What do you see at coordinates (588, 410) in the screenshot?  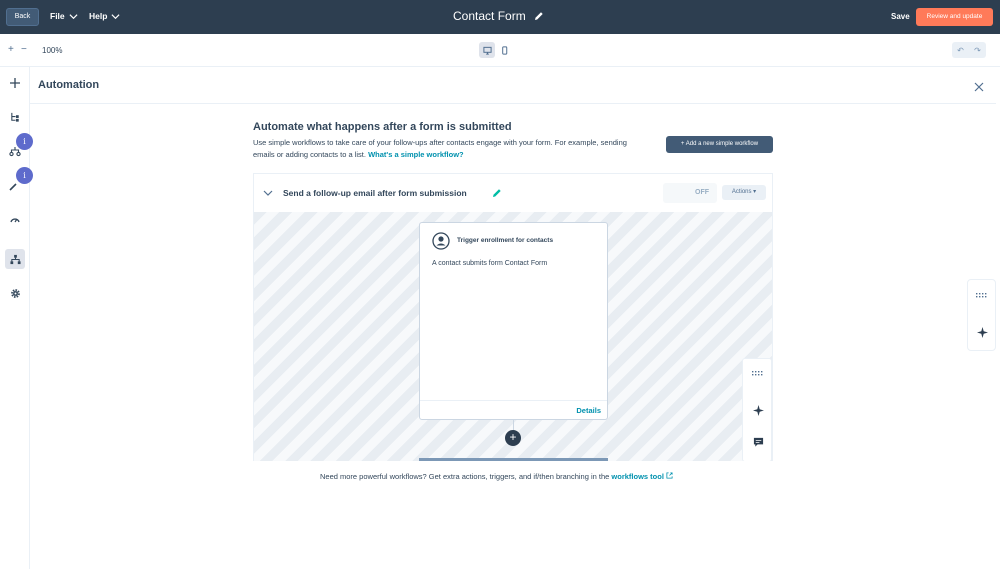 I see `details-link: Details` at bounding box center [588, 410].